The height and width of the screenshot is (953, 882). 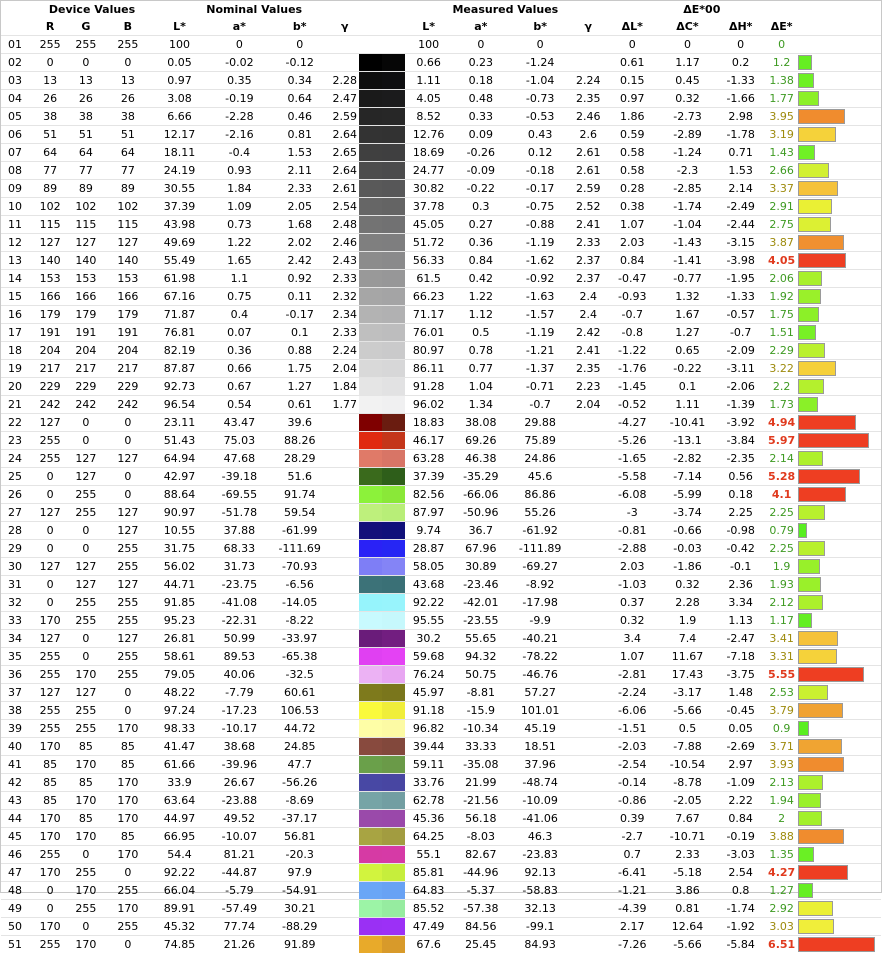 I want to click on delta-c: 0.1, so click(x=687, y=387).